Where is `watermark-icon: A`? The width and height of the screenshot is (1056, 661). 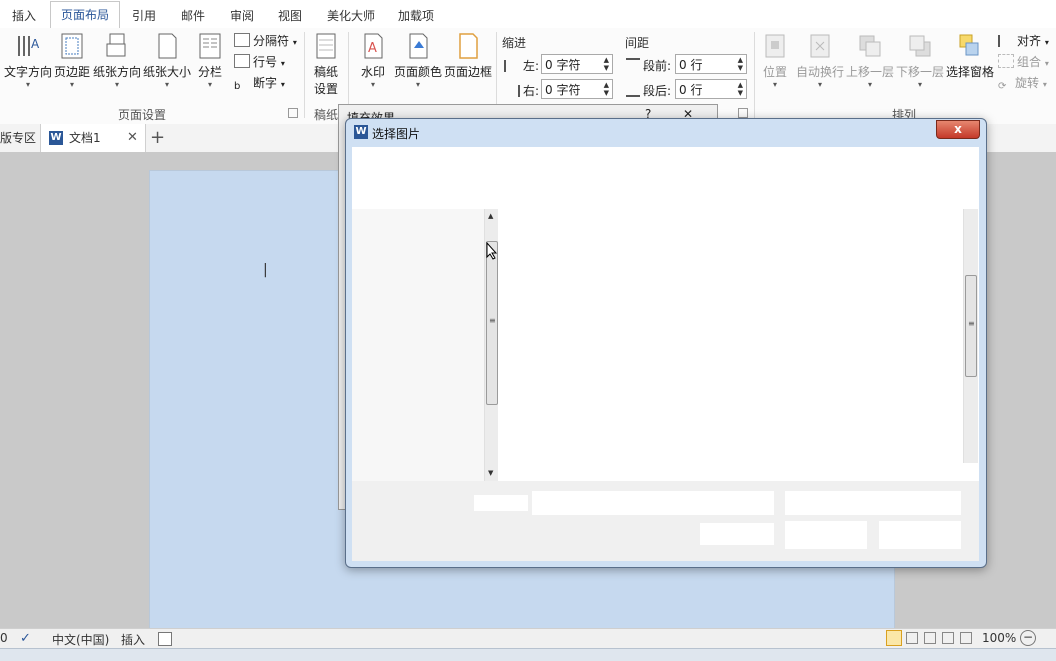 watermark-icon: A is located at coordinates (373, 46).